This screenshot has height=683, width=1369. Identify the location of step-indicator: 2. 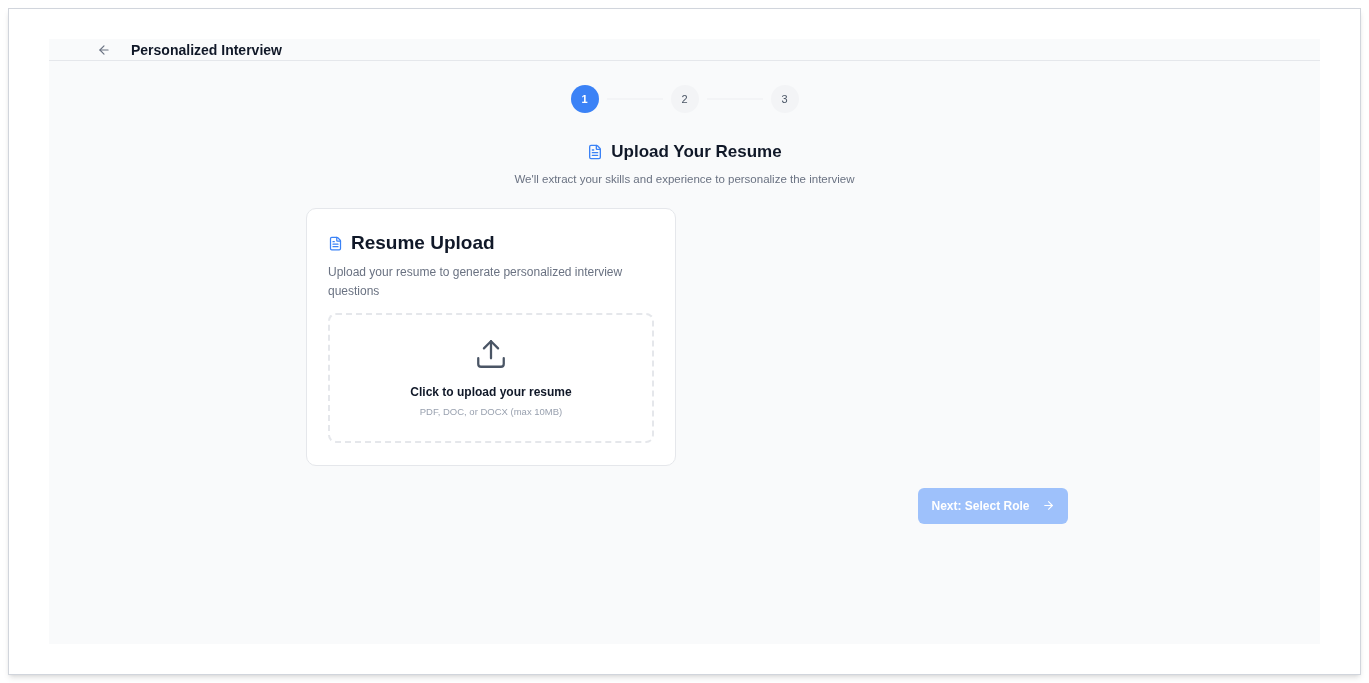
(684, 99).